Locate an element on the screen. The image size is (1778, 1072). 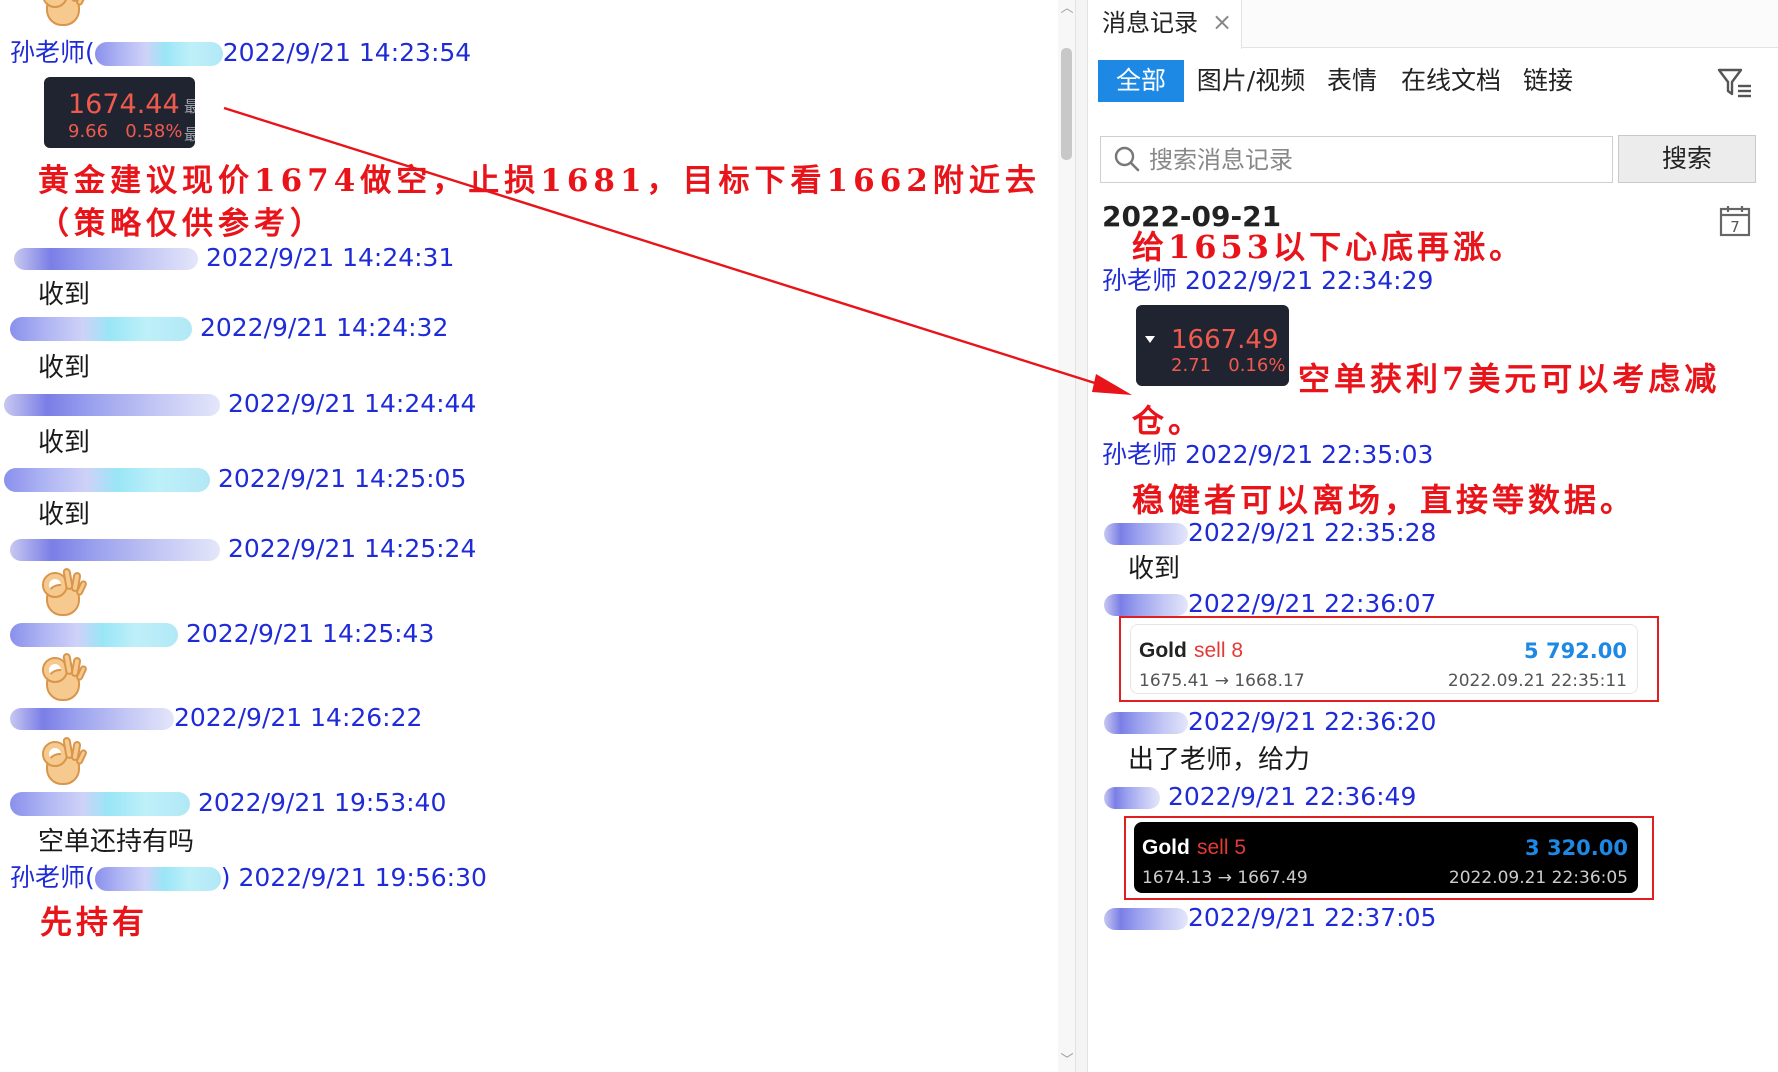
quote-price: 1667.49 is located at coordinates (1225, 340).